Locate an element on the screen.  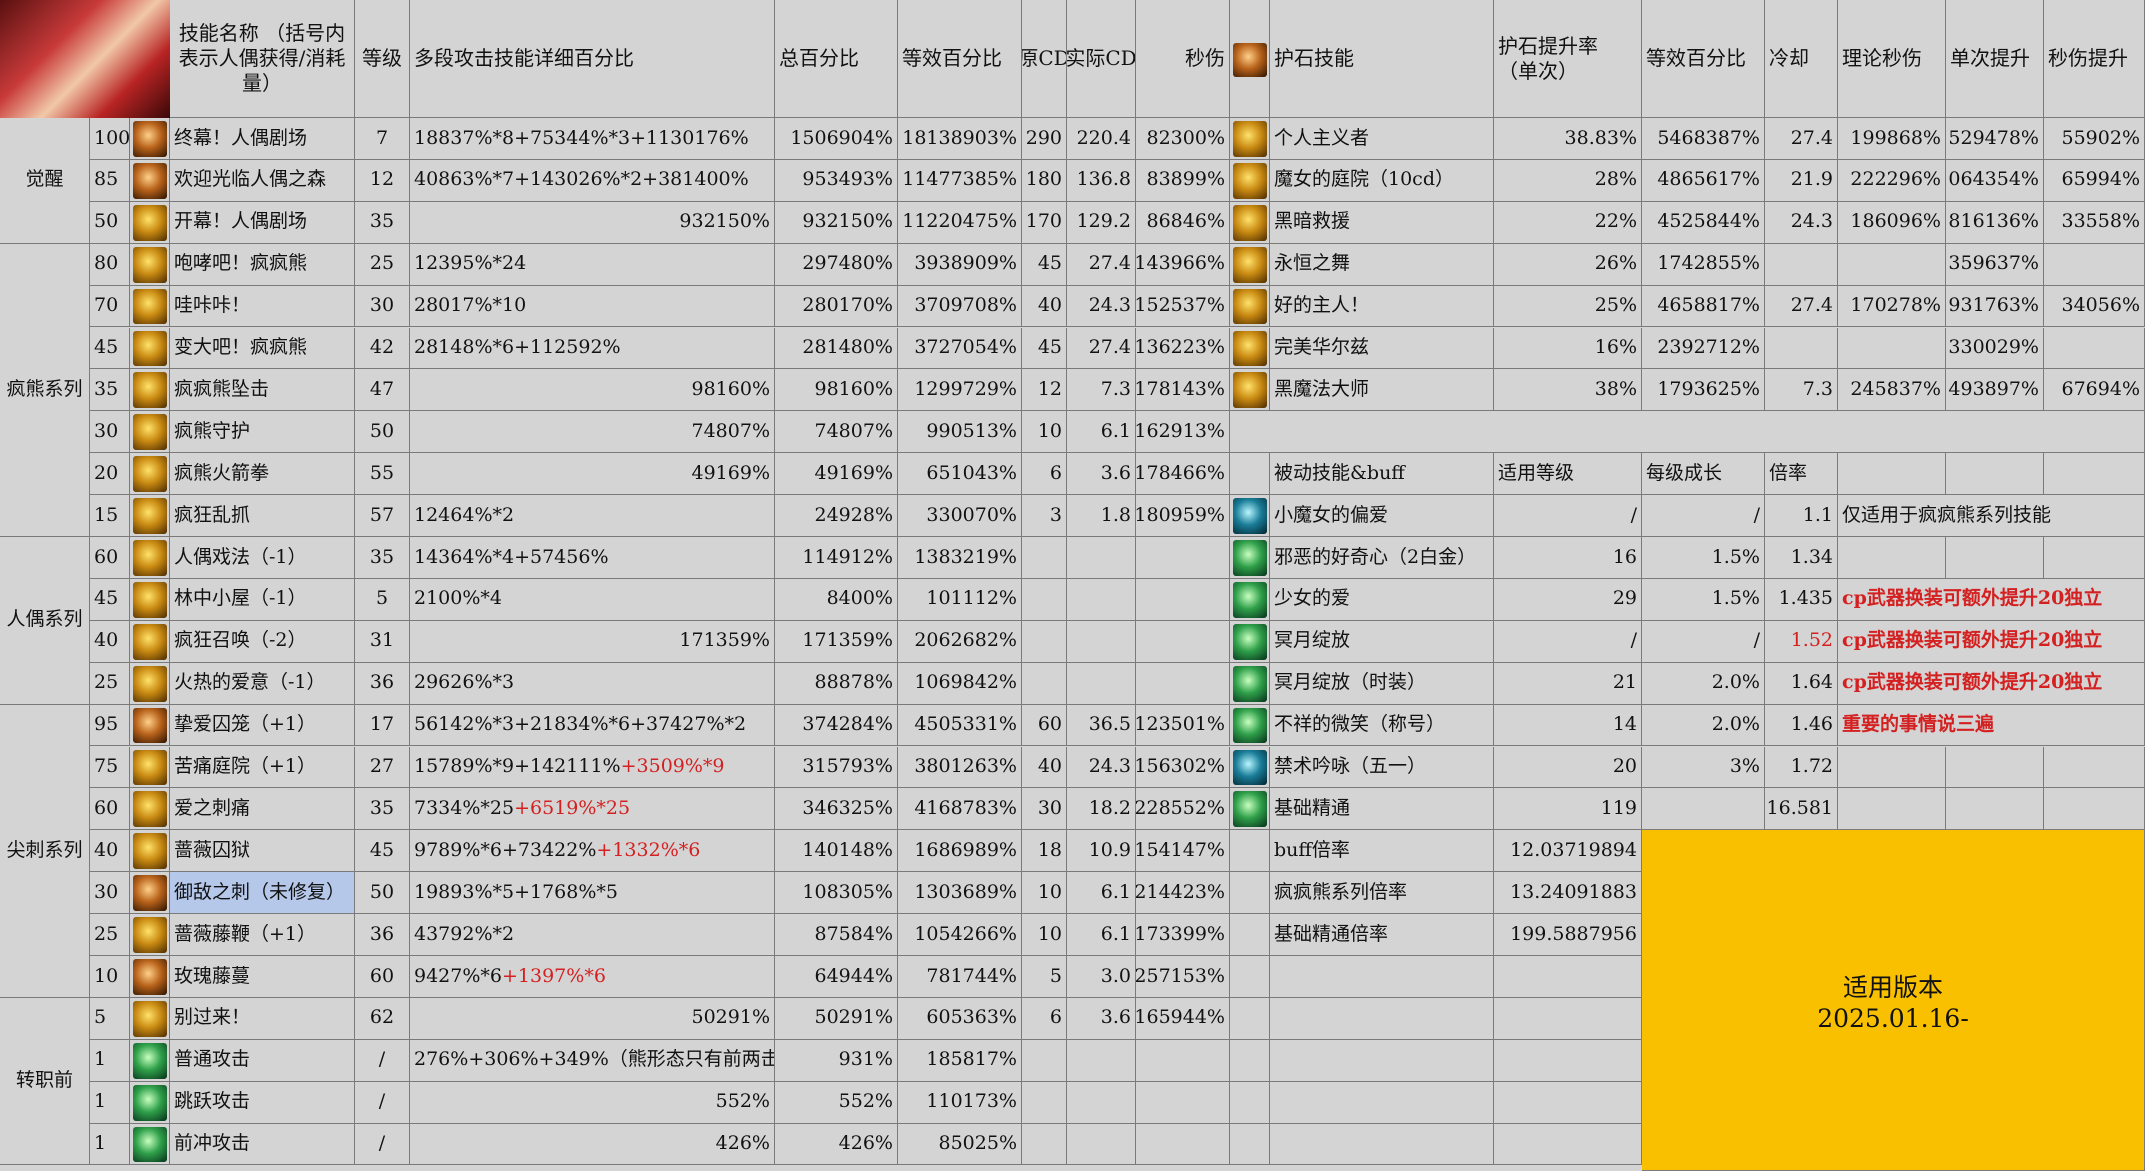
skill-unlock-level: 10 is located at coordinates (110, 977).